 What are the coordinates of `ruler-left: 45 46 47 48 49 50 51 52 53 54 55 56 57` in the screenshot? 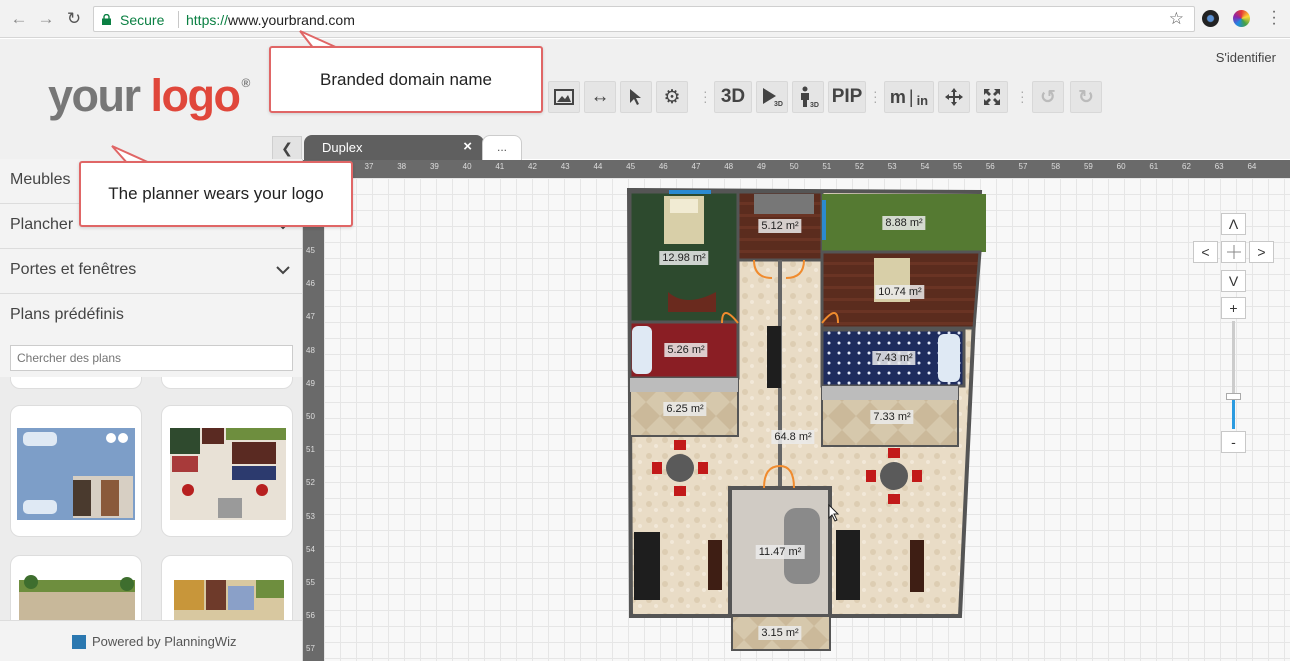 It's located at (313, 419).